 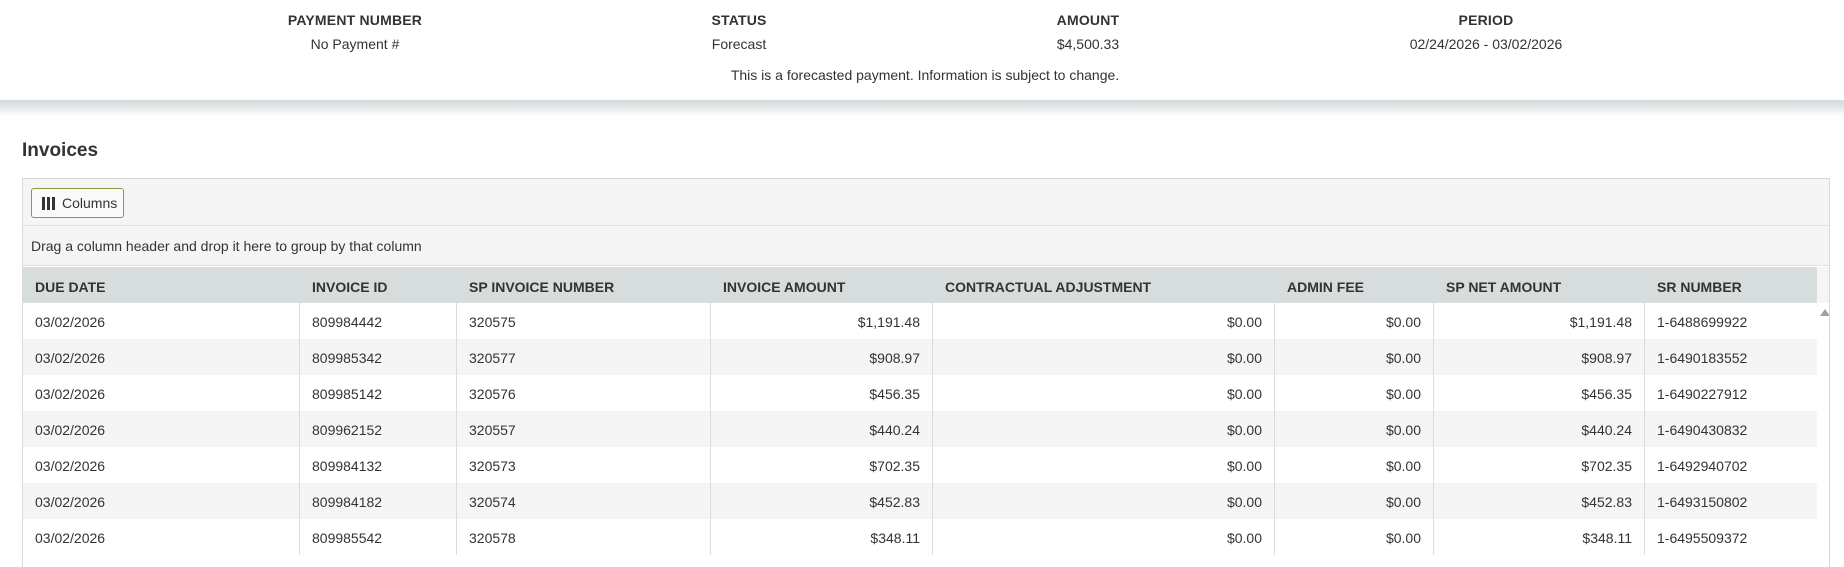 What do you see at coordinates (1702, 502) in the screenshot?
I see `cell-sr-number: 1-6493150802` at bounding box center [1702, 502].